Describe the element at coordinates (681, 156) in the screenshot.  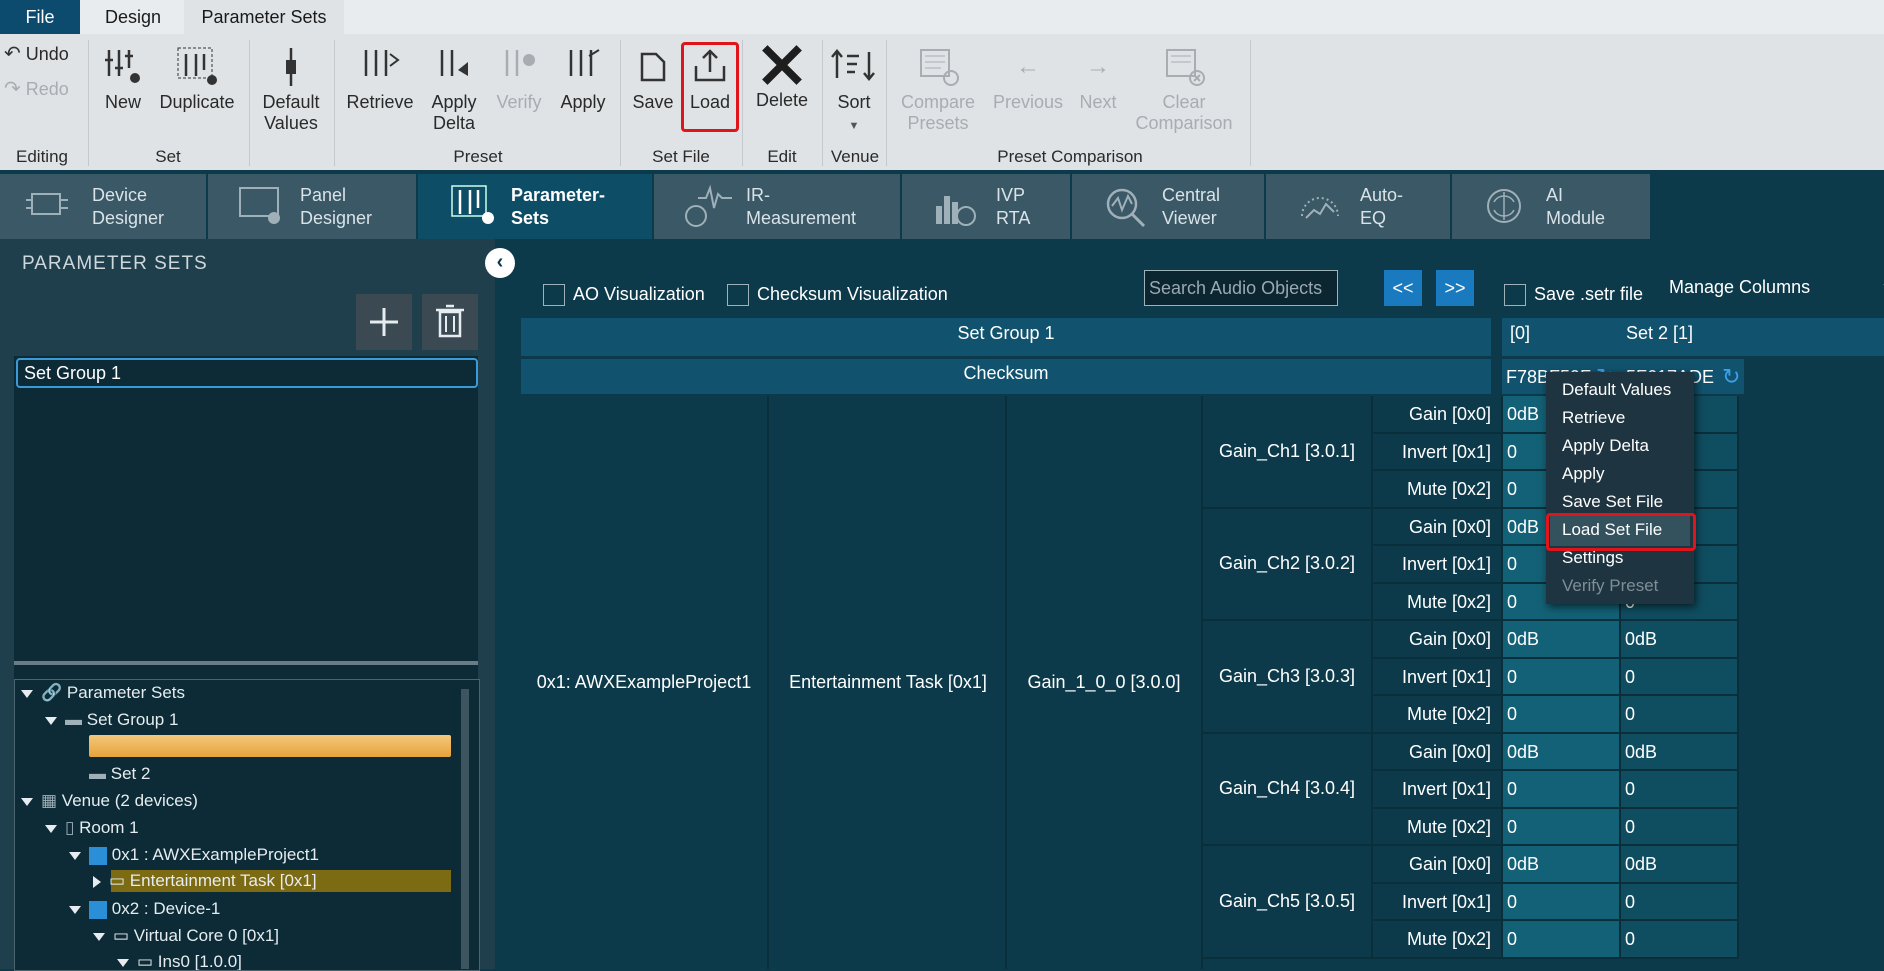
I see `group-label-set-file: Set File` at that location.